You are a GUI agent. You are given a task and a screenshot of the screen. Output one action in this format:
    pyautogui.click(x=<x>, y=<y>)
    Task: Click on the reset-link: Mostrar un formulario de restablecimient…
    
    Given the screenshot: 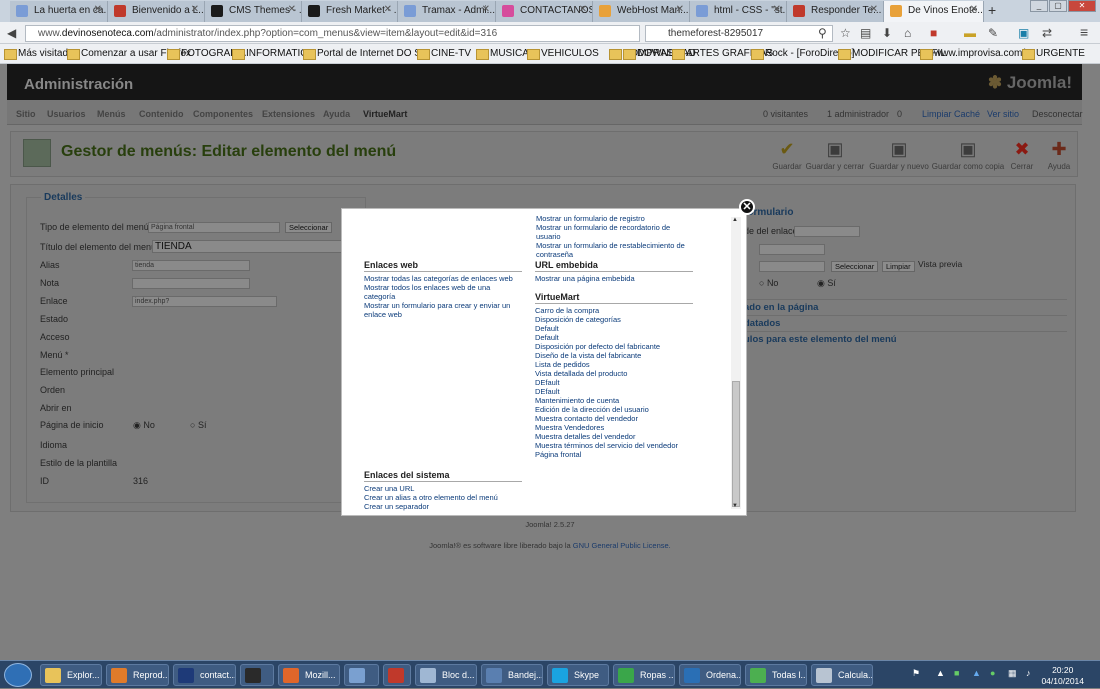 What is the action you would take?
    pyautogui.click(x=611, y=250)
    